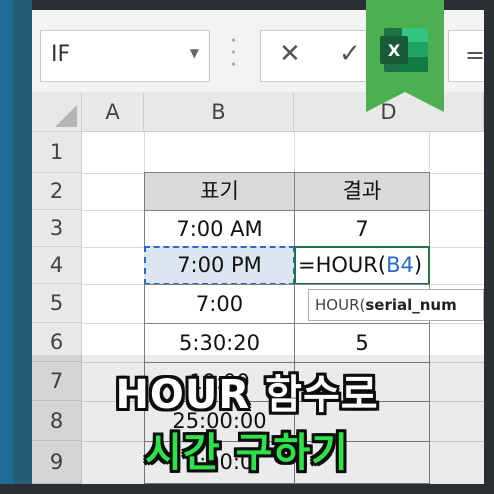  I want to click on row-header-1: 1, so click(57, 152).